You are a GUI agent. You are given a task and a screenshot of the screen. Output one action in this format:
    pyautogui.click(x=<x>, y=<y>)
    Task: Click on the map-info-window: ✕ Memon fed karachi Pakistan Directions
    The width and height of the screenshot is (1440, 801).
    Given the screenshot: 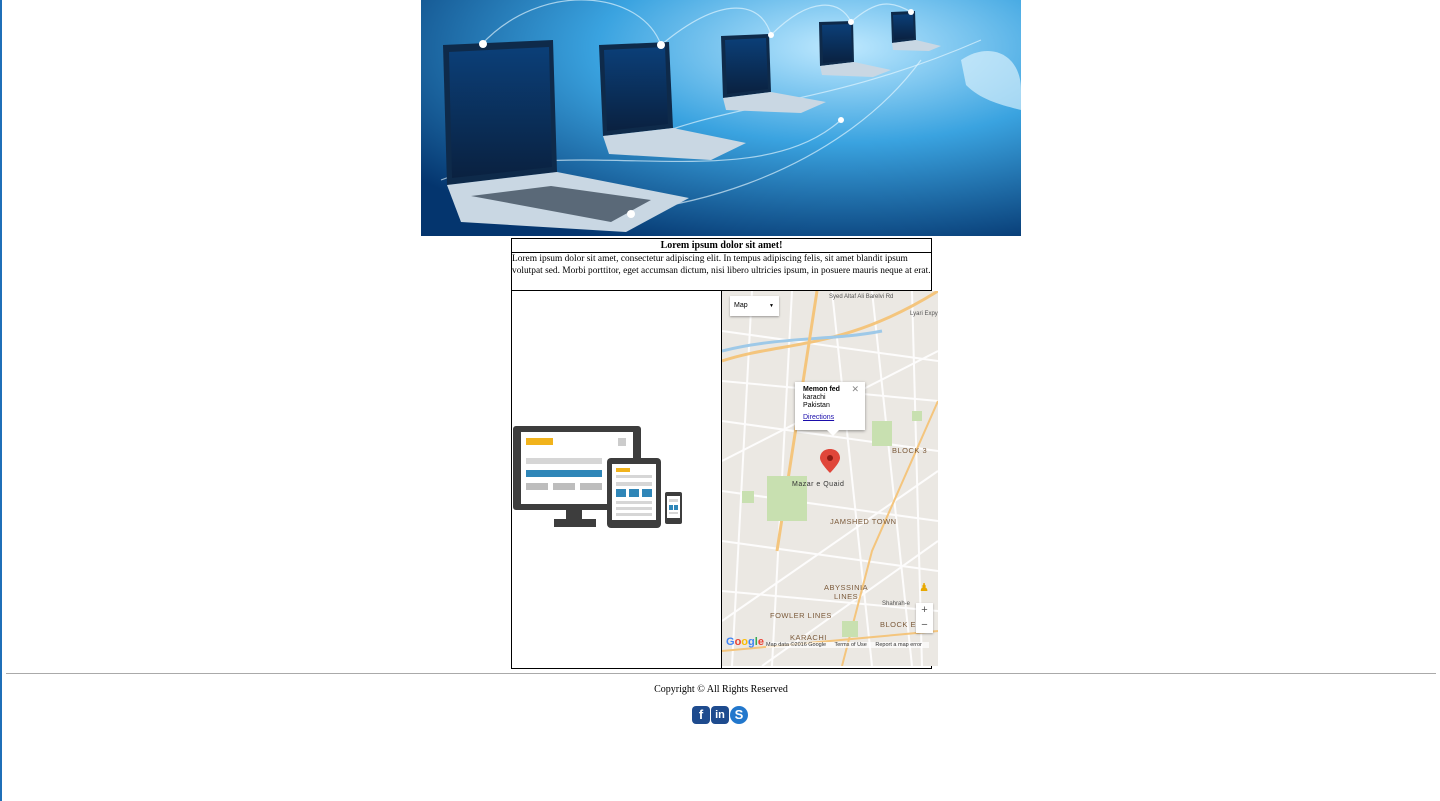 What is the action you would take?
    pyautogui.click(x=830, y=409)
    